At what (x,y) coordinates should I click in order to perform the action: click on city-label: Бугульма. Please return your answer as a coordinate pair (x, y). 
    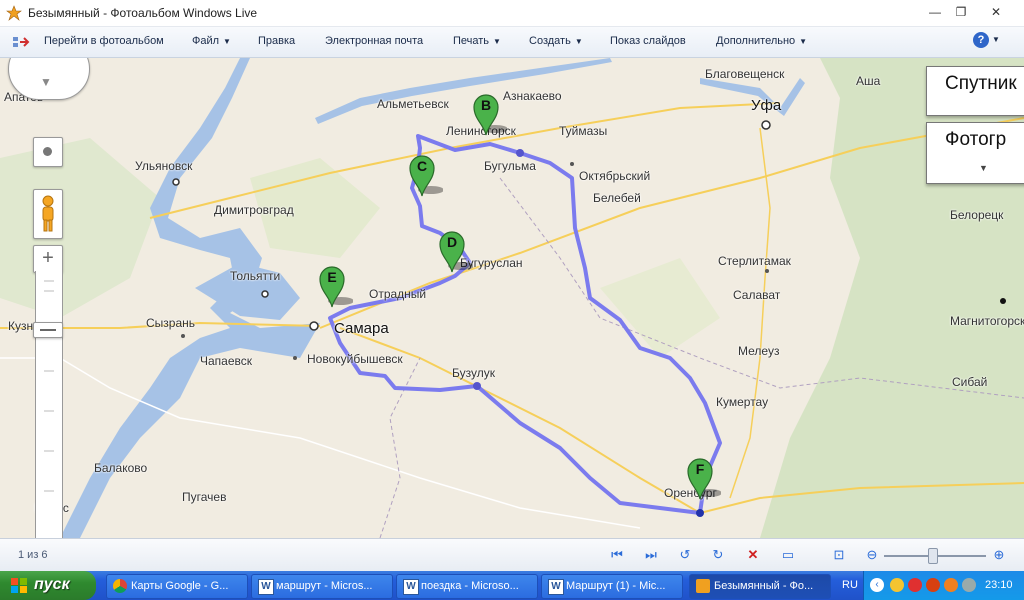
    Looking at the image, I should click on (510, 166).